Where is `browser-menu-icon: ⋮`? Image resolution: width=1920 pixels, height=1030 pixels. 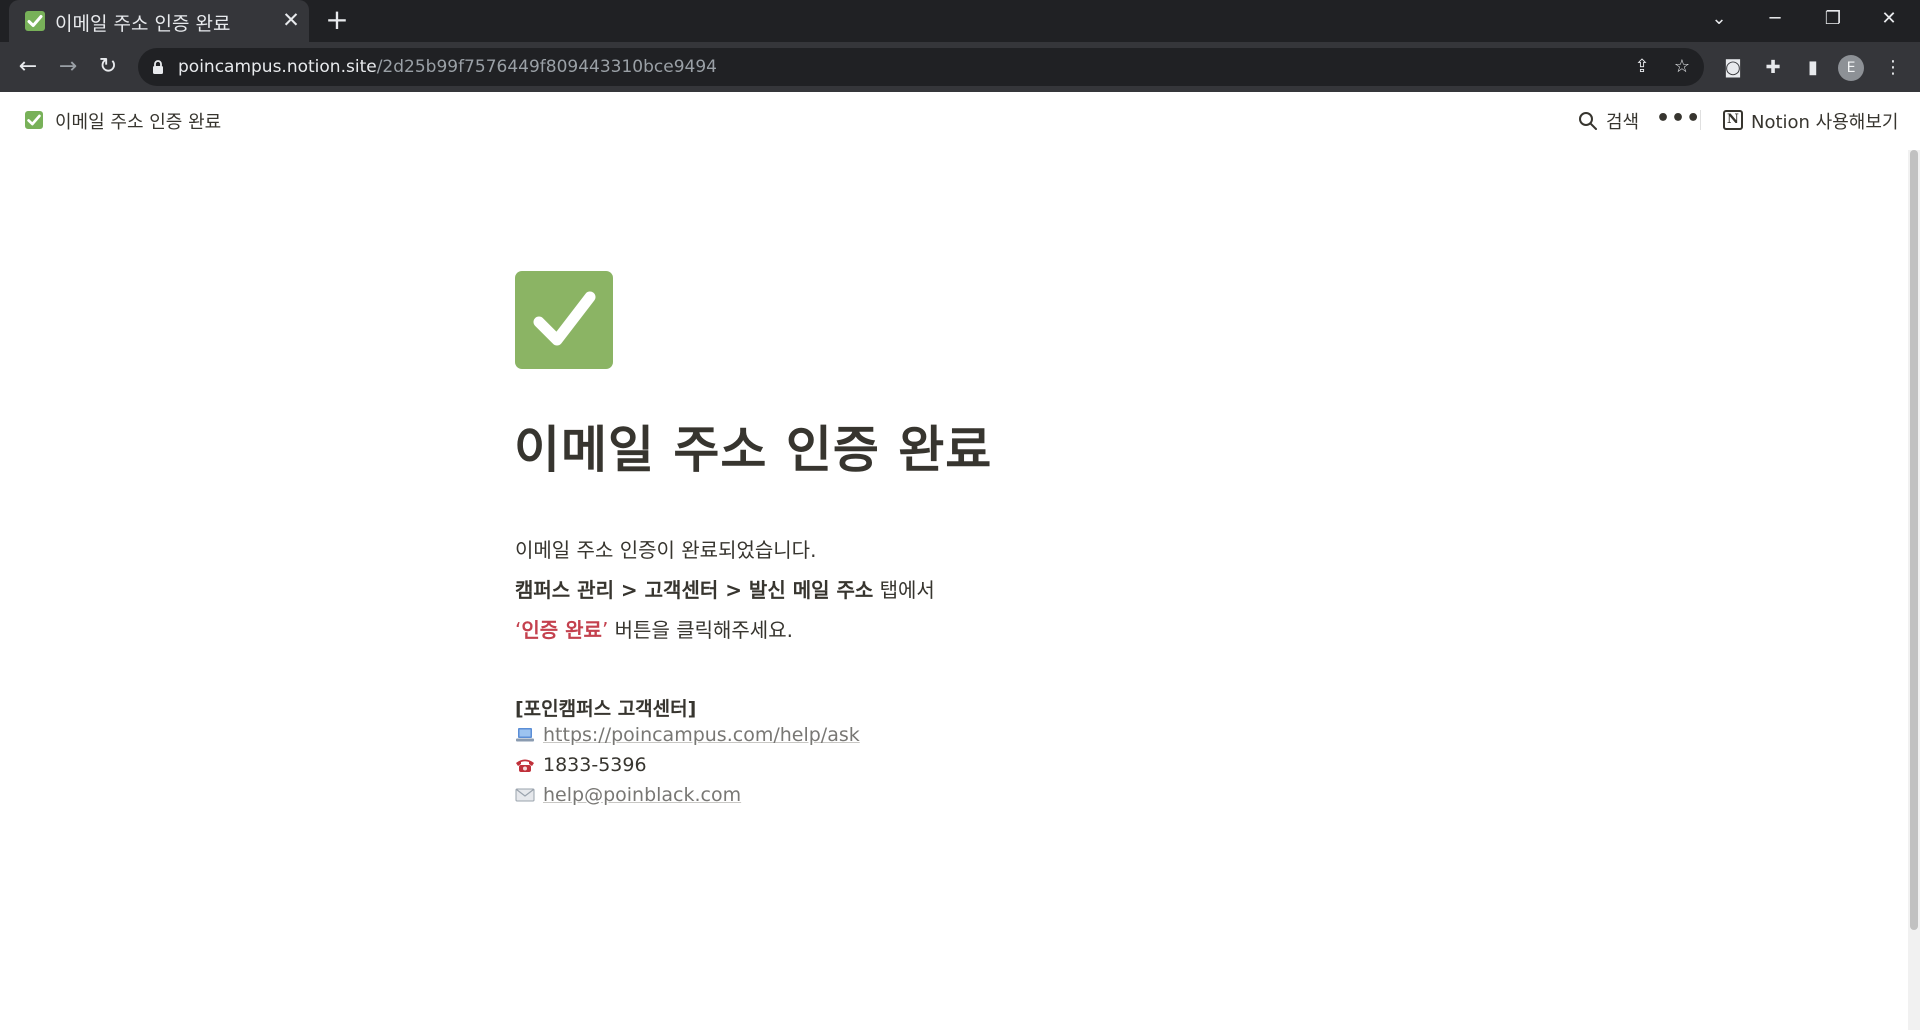 browser-menu-icon: ⋮ is located at coordinates (1893, 68).